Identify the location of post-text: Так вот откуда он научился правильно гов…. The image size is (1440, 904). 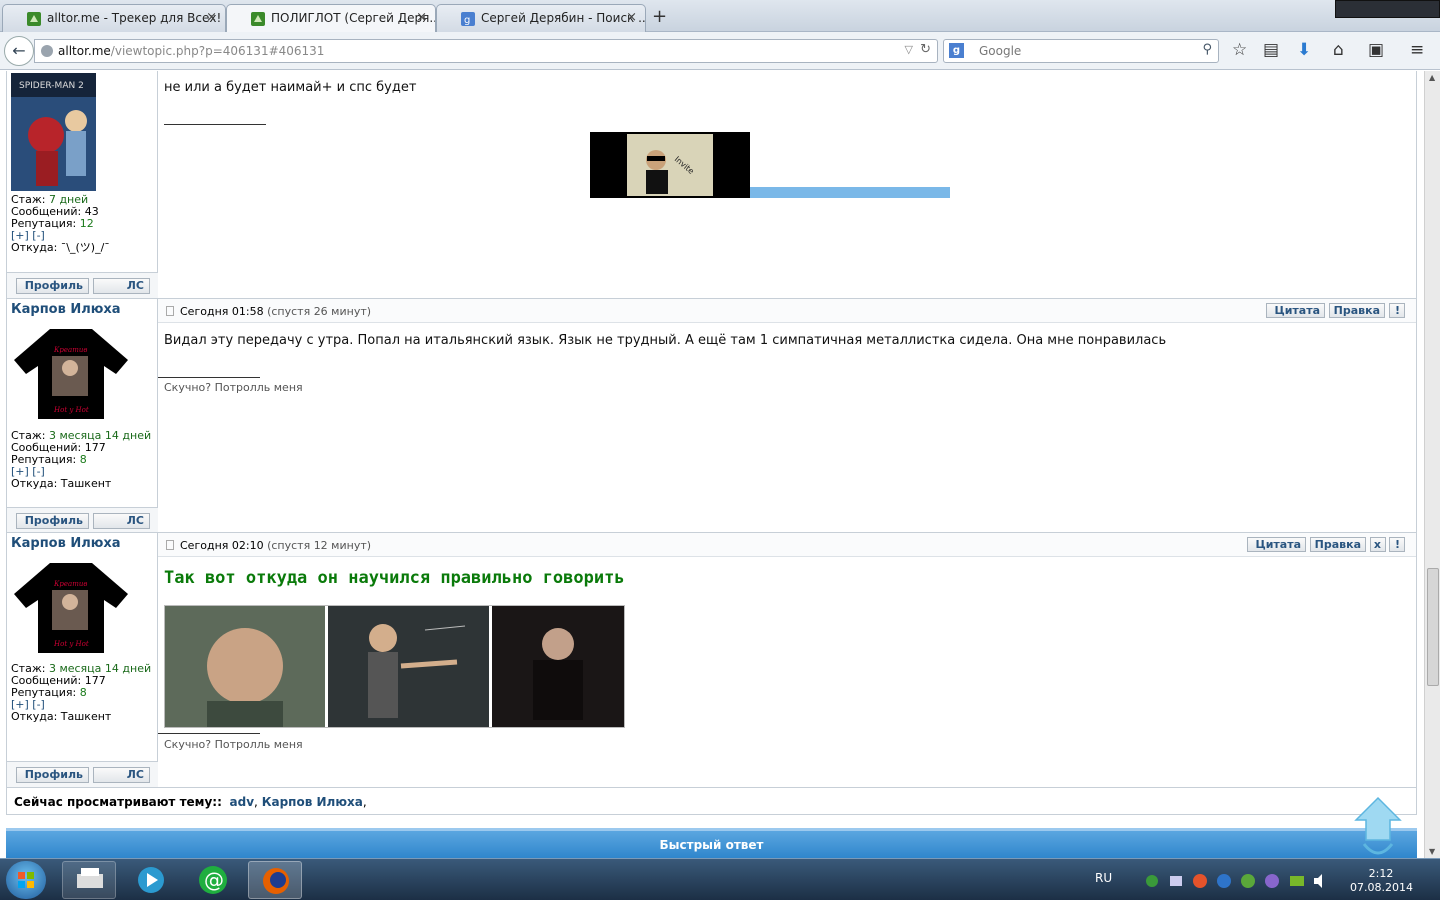
(394, 578).